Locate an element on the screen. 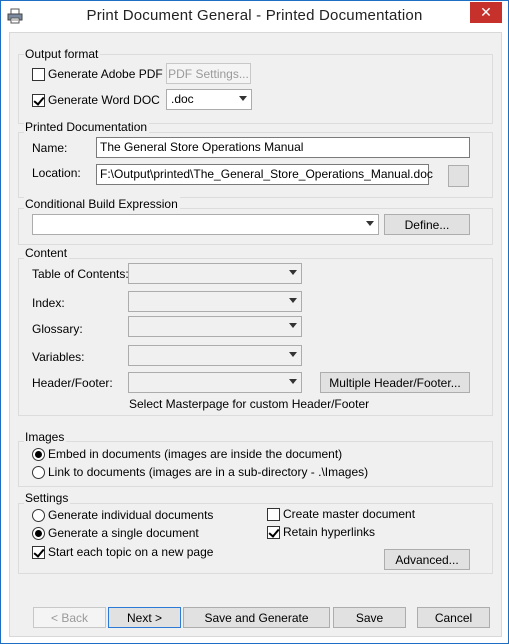  doc-format-select: .doc is located at coordinates (209, 99).